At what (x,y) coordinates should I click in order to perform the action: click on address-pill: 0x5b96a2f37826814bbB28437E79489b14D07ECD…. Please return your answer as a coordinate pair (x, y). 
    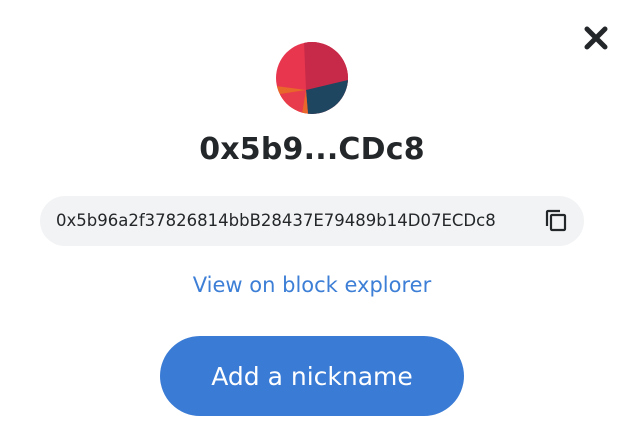
    Looking at the image, I should click on (312, 221).